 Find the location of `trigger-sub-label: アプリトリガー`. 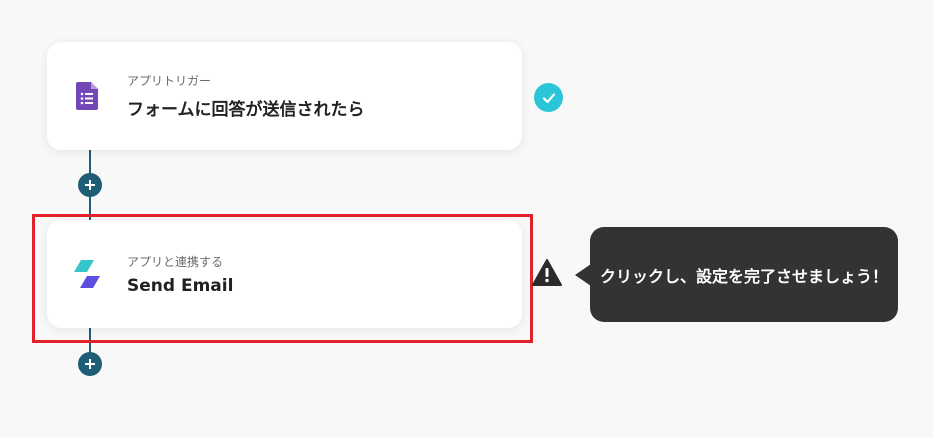

trigger-sub-label: アプリトリガー is located at coordinates (169, 81).